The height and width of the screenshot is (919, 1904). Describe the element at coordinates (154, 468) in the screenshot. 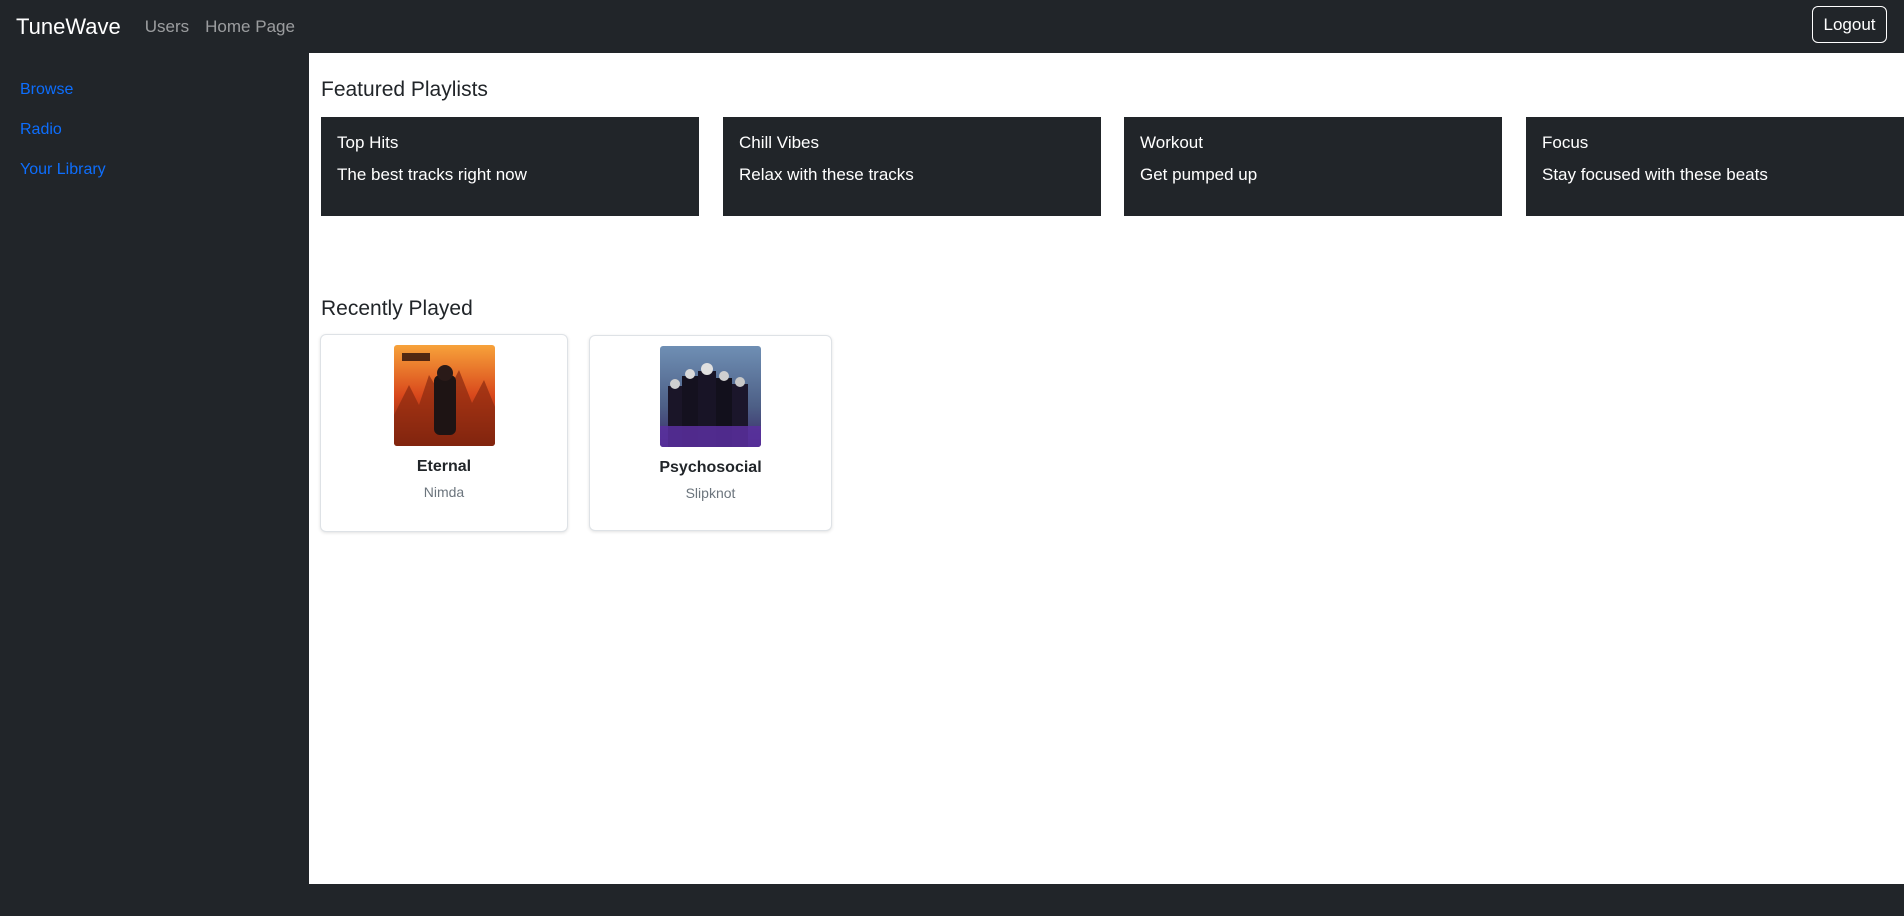

I see `sidebar: Browse Radio Your Library` at that location.